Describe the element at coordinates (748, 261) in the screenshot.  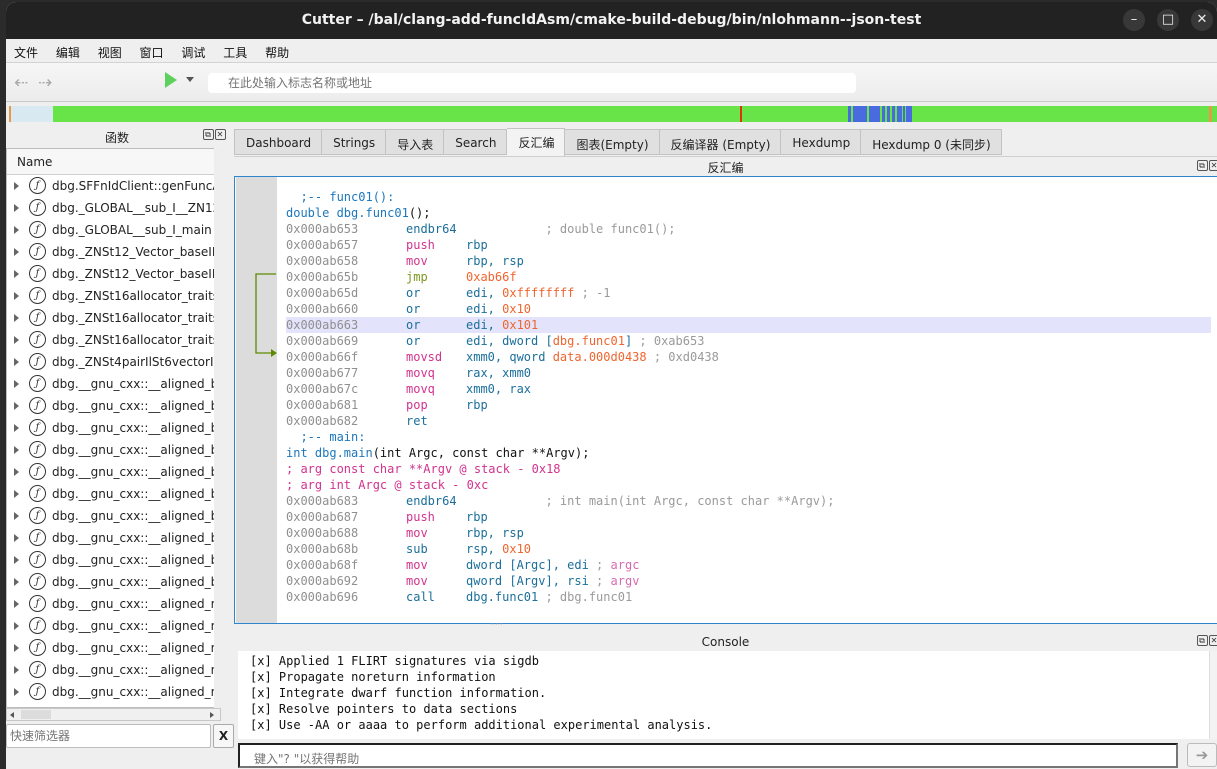
I see `instruction-line: 0x000ab658 mov rbp, rsp` at that location.